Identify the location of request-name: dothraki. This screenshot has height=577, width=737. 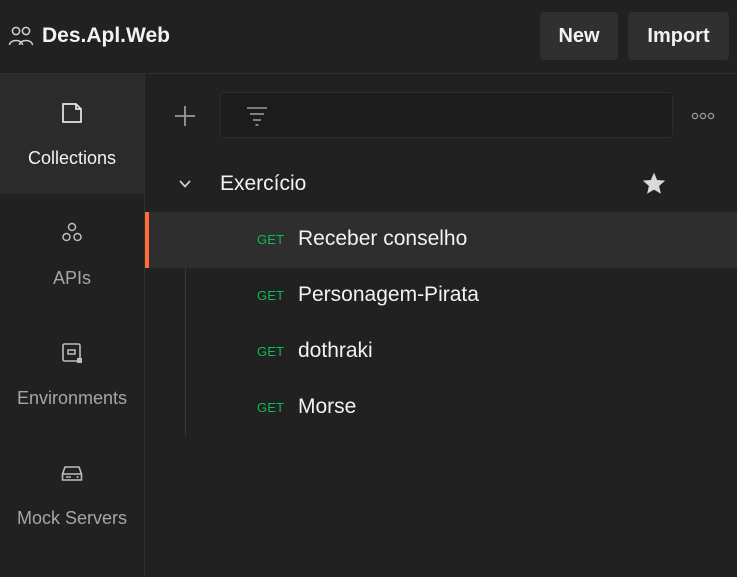
(335, 350).